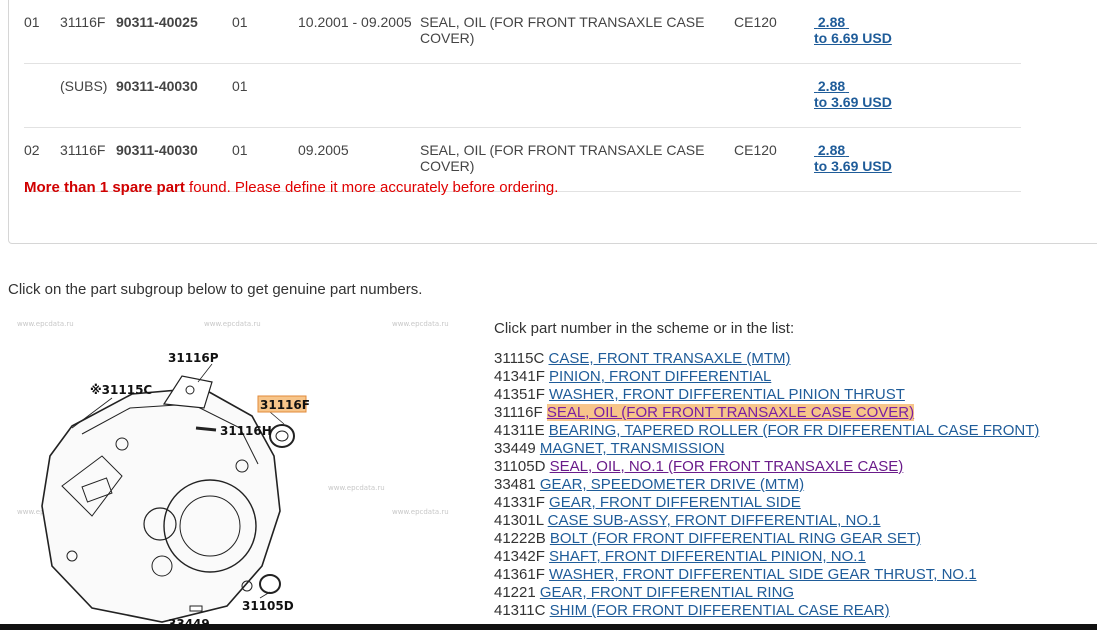 The height and width of the screenshot is (630, 1097). What do you see at coordinates (520, 466) in the screenshot?
I see `part-code: 31105D` at bounding box center [520, 466].